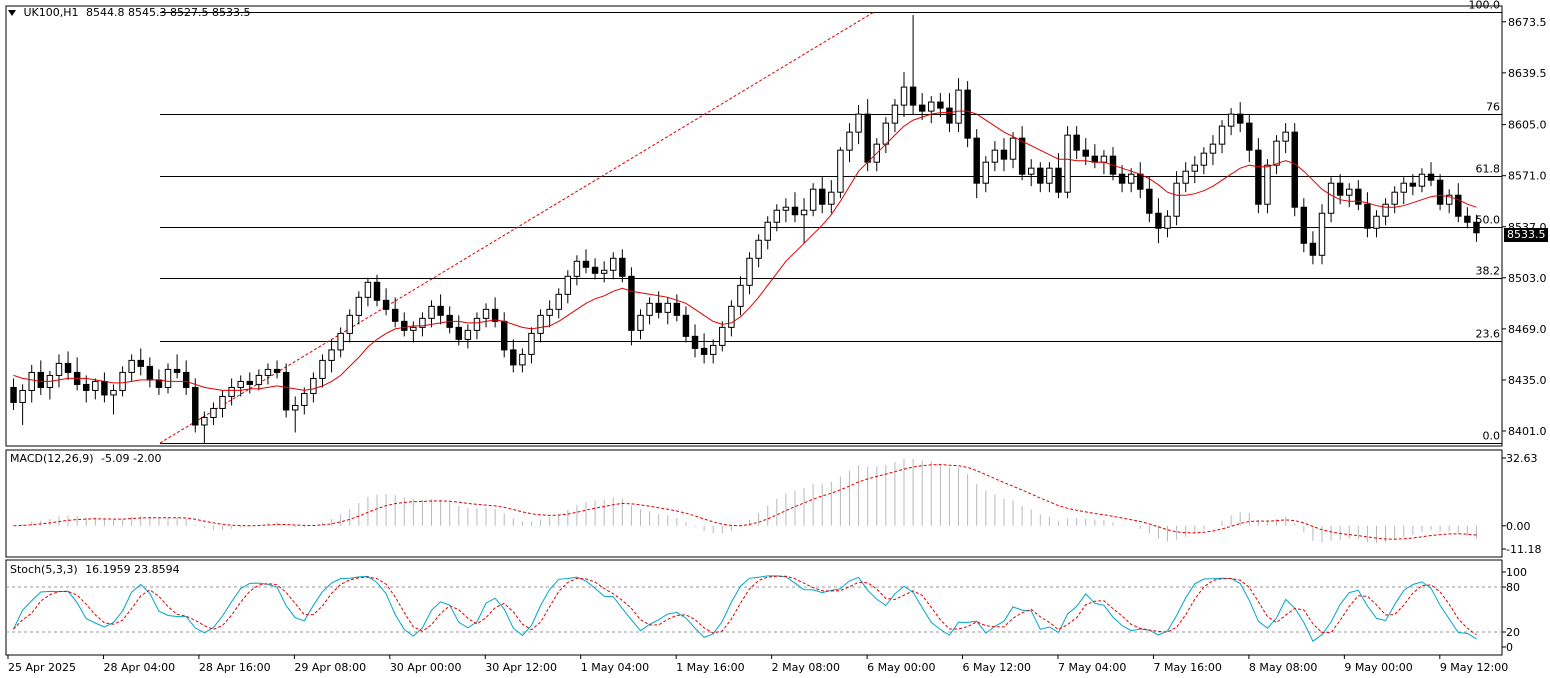 This screenshot has height=678, width=1550. What do you see at coordinates (235, 667) in the screenshot?
I see `time-tick-label: 28 Apr 16:00` at bounding box center [235, 667].